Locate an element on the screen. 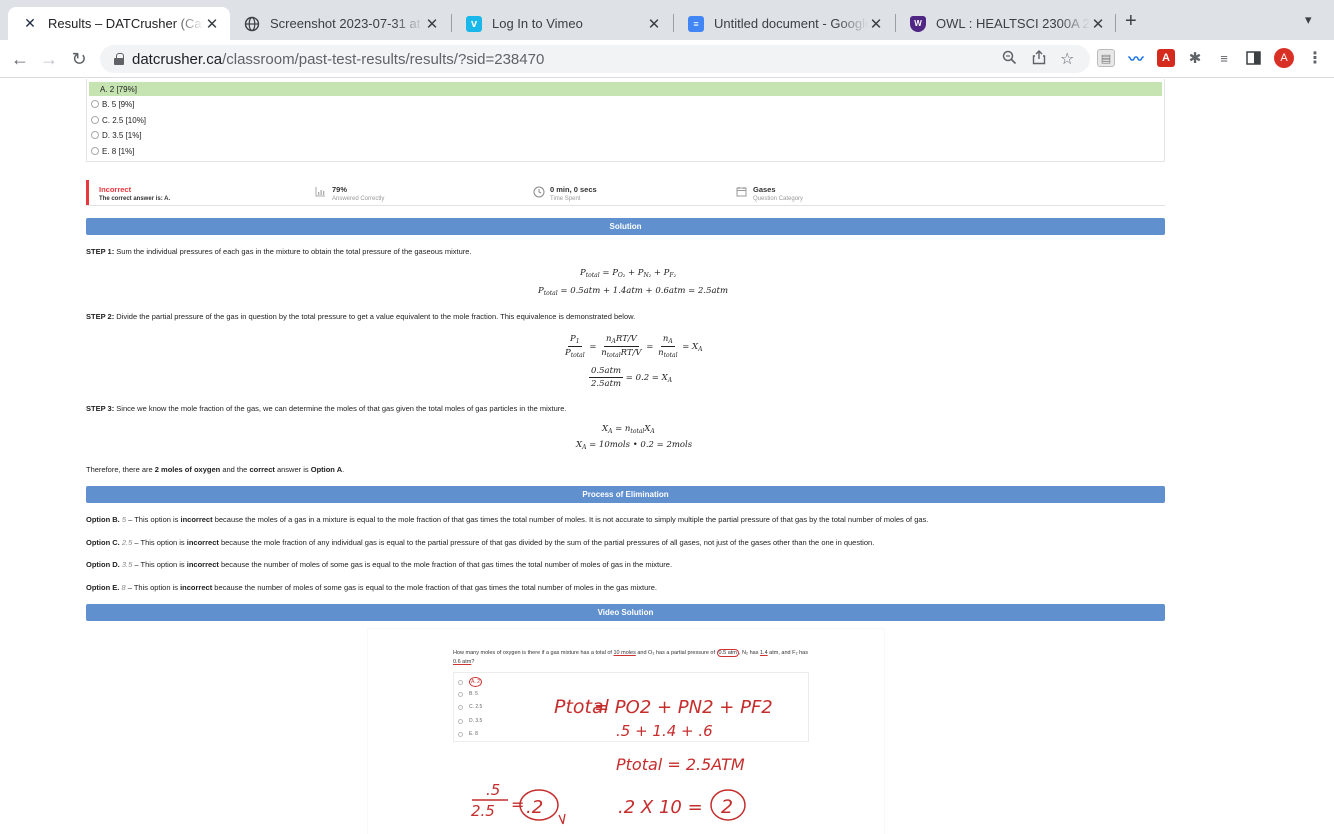 The height and width of the screenshot is (834, 1334). answer-option-d: D. 3.5 [1%] is located at coordinates (115, 135).